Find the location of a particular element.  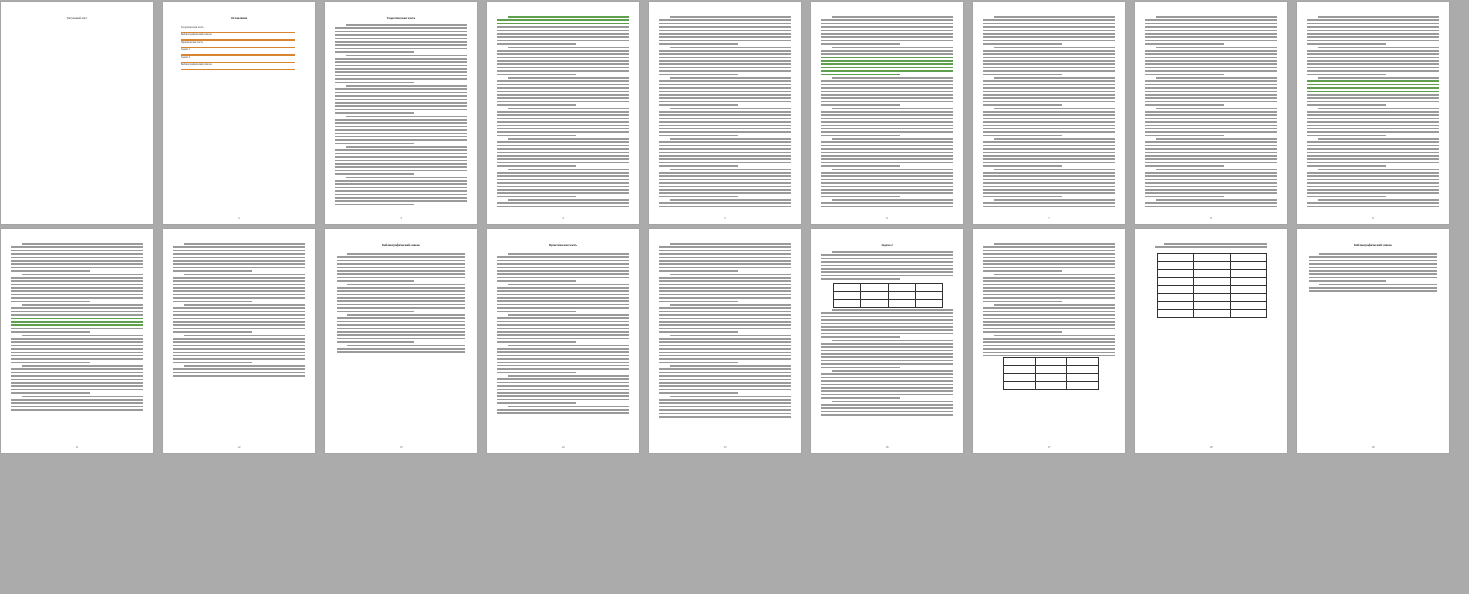

page-thumbnail: 5 is located at coordinates (725, 113).